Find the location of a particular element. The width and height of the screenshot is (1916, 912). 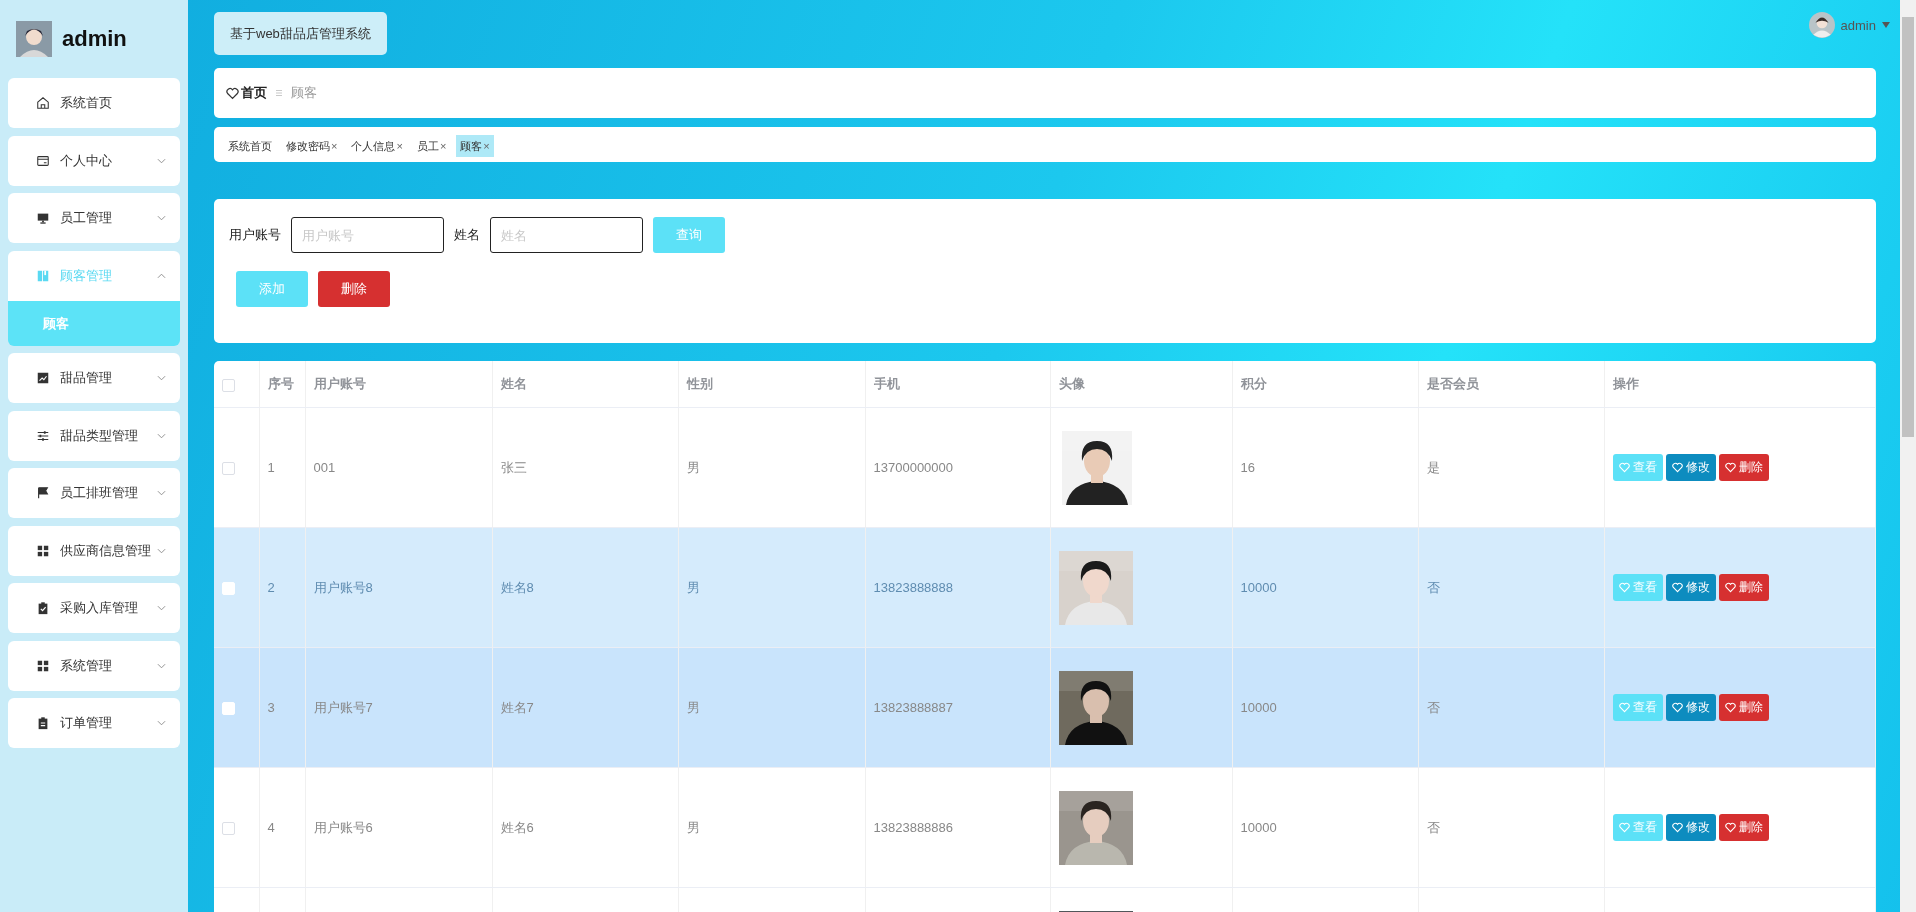

sidebar-item: 个人中心 is located at coordinates (94, 160).